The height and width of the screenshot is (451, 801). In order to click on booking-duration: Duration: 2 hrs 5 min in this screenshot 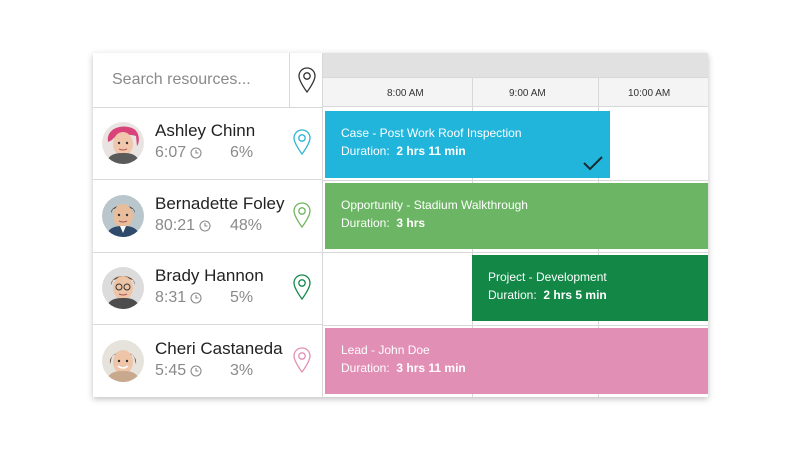, I will do `click(547, 295)`.